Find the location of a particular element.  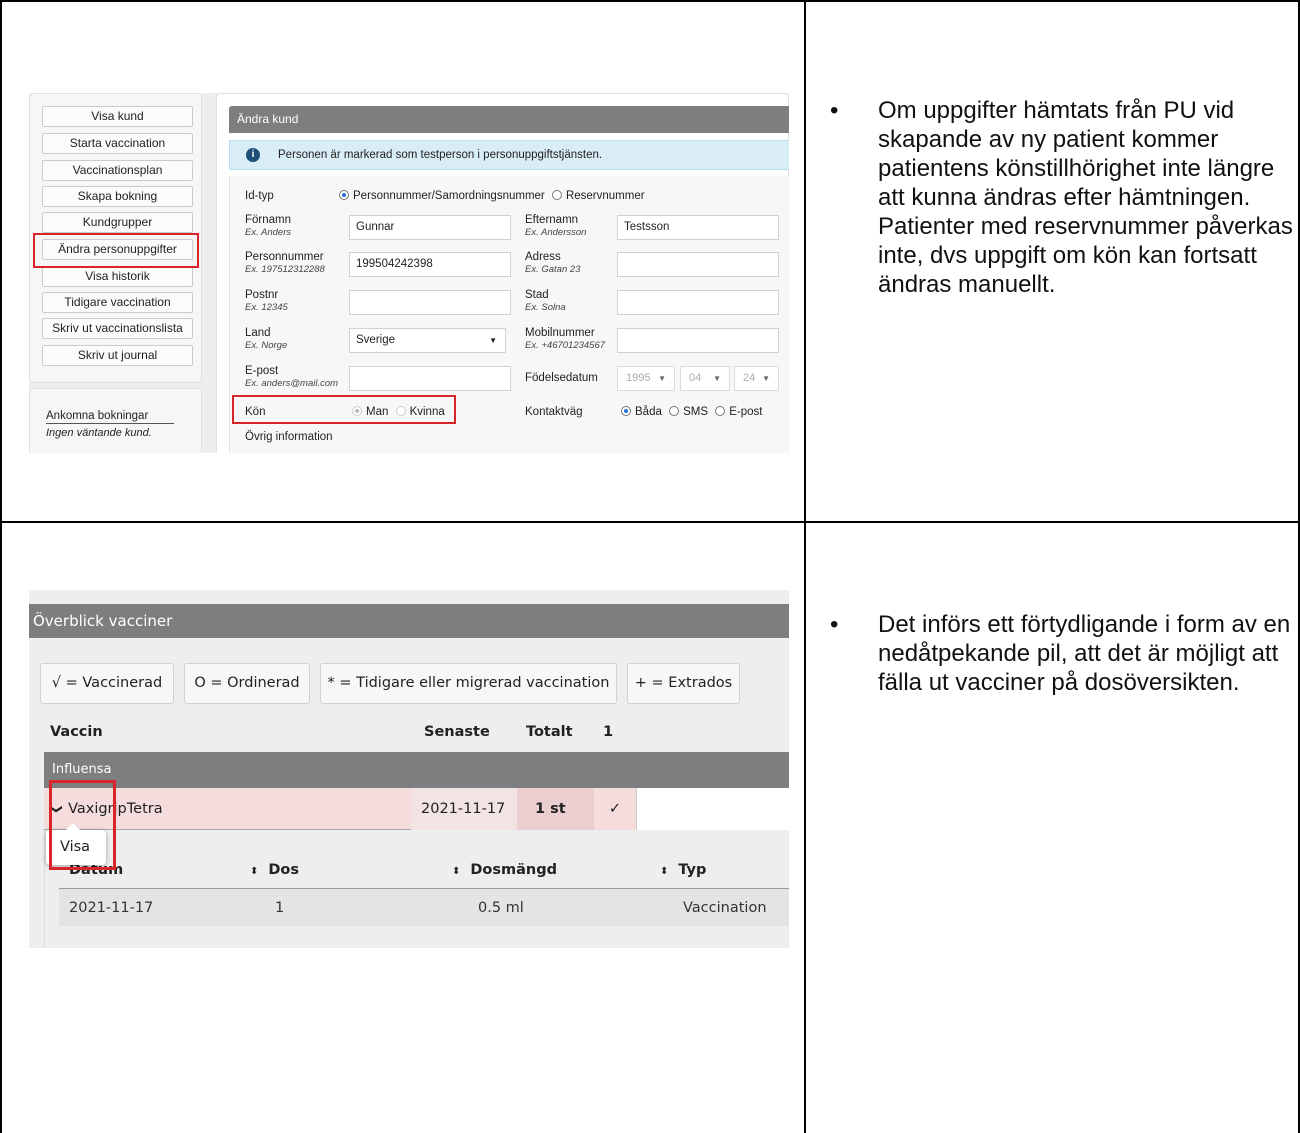

radio-epost is located at coordinates (720, 411).